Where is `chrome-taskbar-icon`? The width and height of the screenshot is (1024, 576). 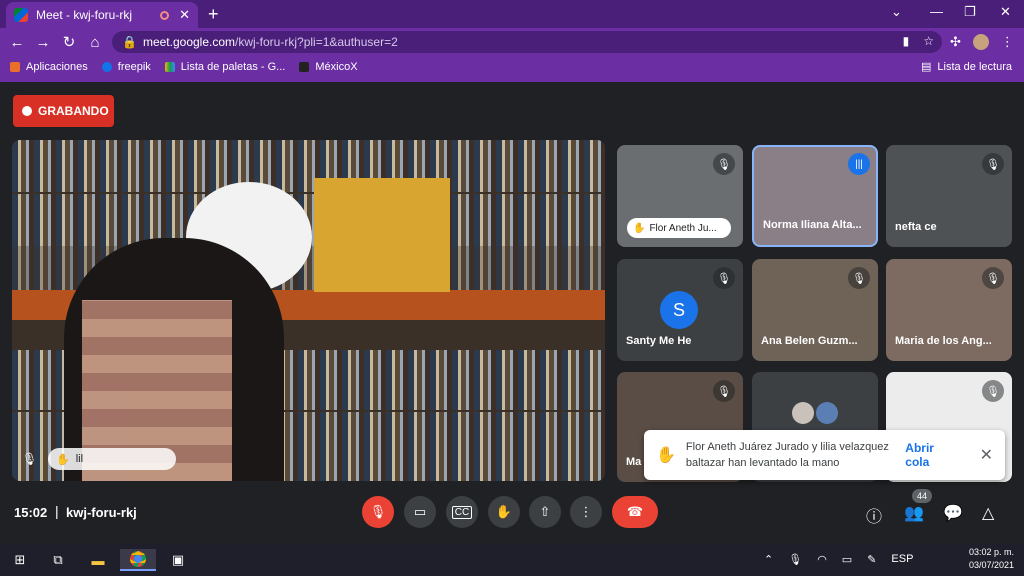 chrome-taskbar-icon is located at coordinates (138, 560).